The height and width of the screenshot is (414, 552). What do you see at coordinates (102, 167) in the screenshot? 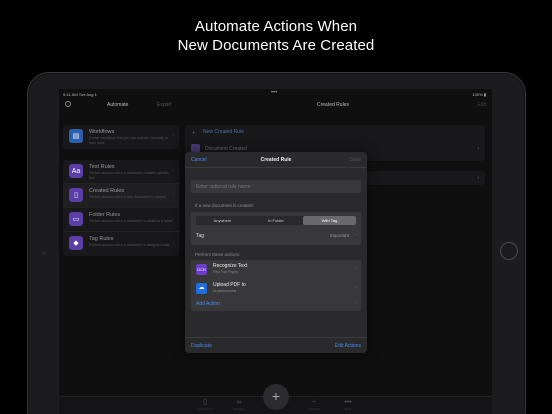
I see `sidebar-item-label: Text Rules` at bounding box center [102, 167].